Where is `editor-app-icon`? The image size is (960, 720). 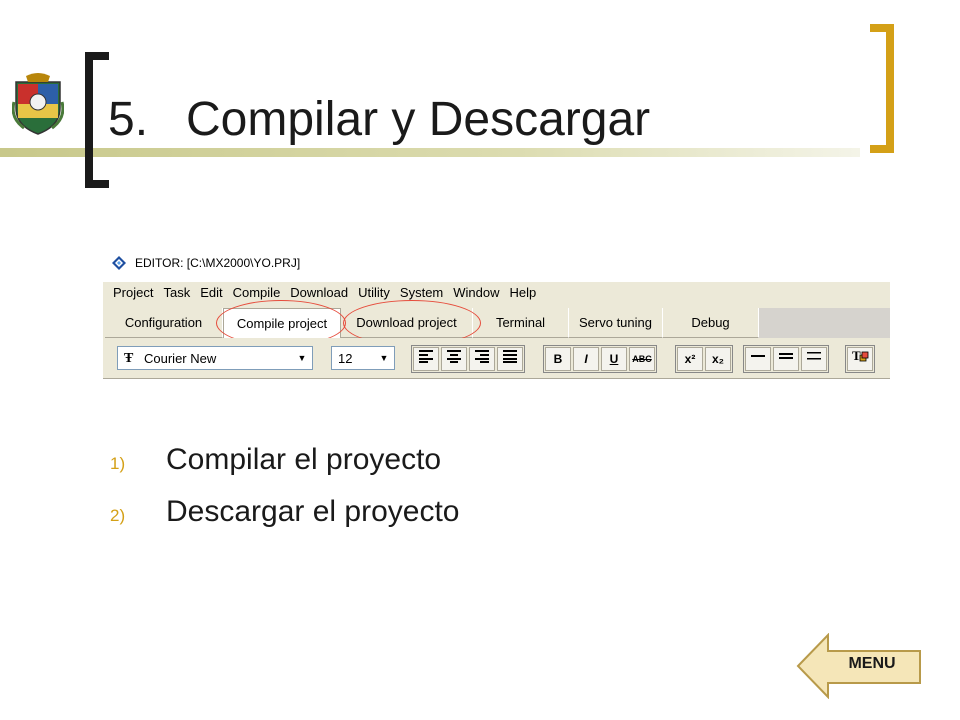
editor-app-icon is located at coordinates (119, 263).